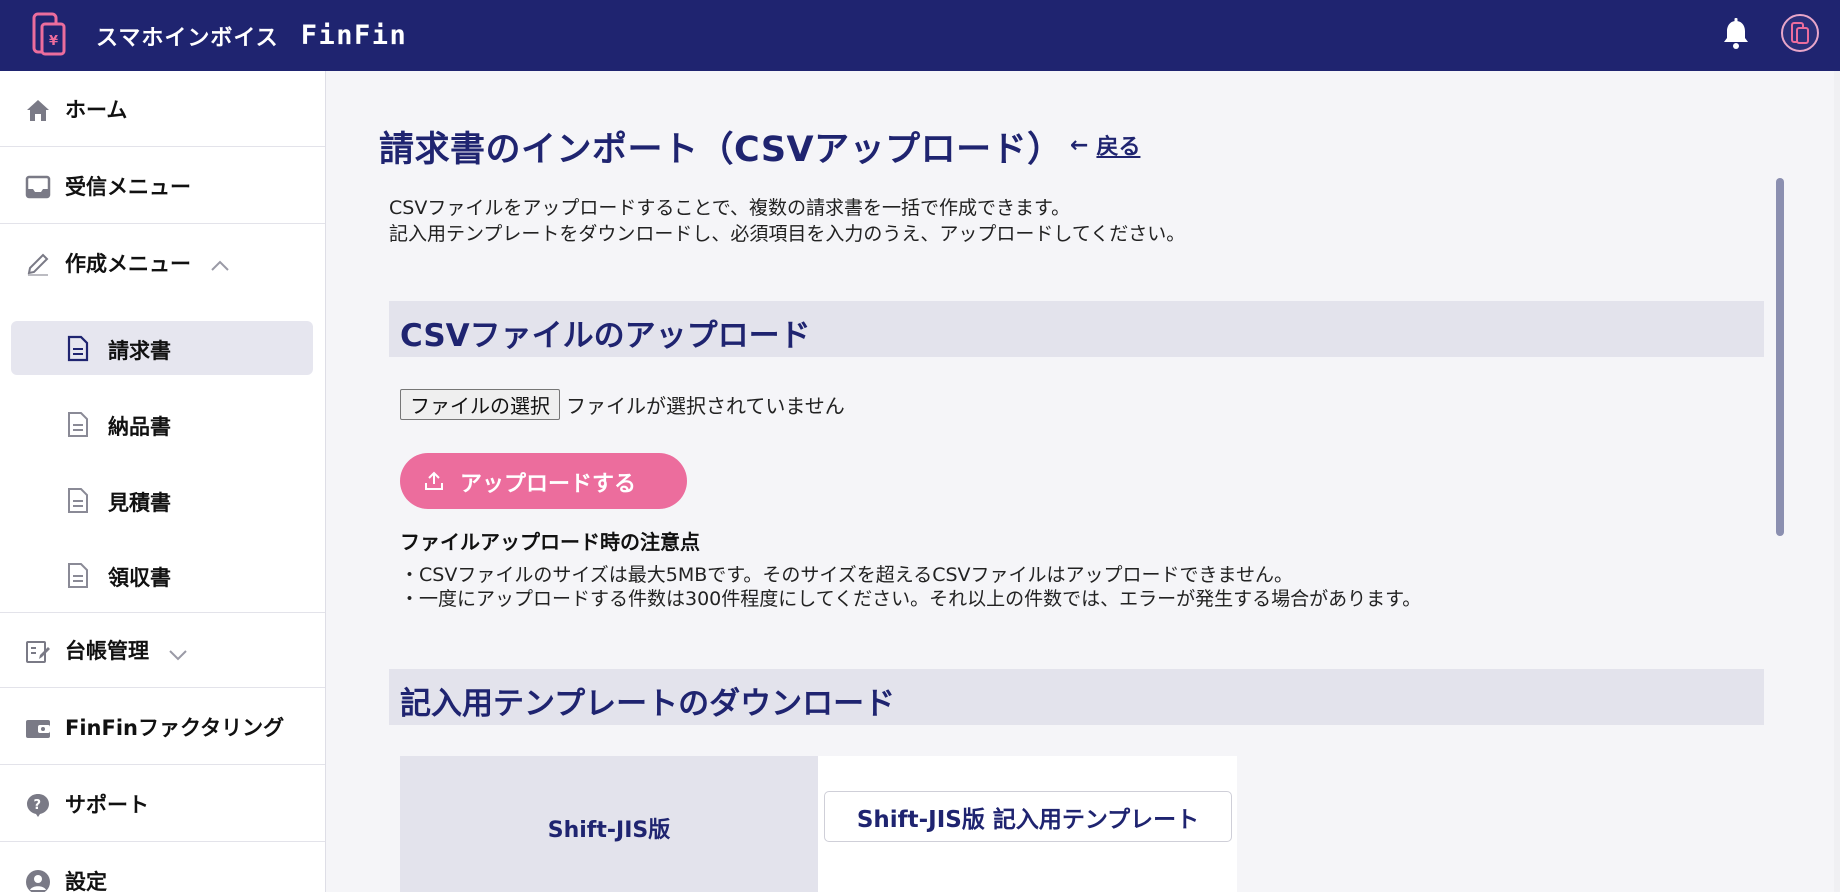  I want to click on sidebar-item-support: ? サポート, so click(162, 804).